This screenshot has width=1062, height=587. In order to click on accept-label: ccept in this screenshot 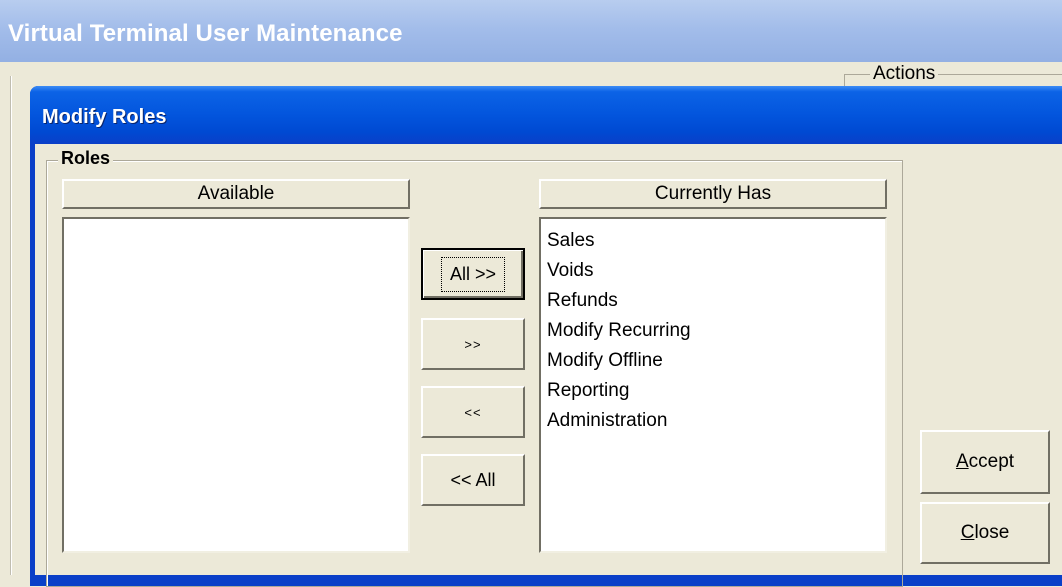, I will do `click(991, 461)`.